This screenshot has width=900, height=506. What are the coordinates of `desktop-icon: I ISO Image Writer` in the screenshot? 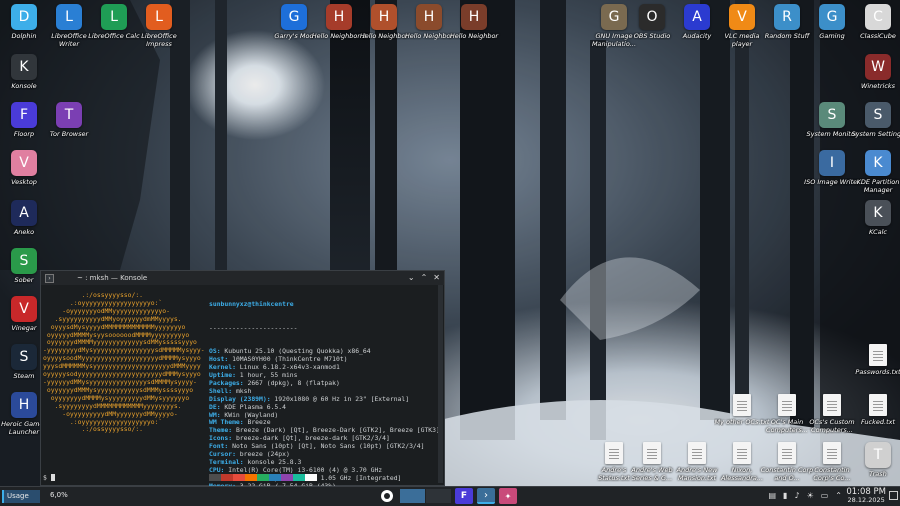 It's located at (832, 168).